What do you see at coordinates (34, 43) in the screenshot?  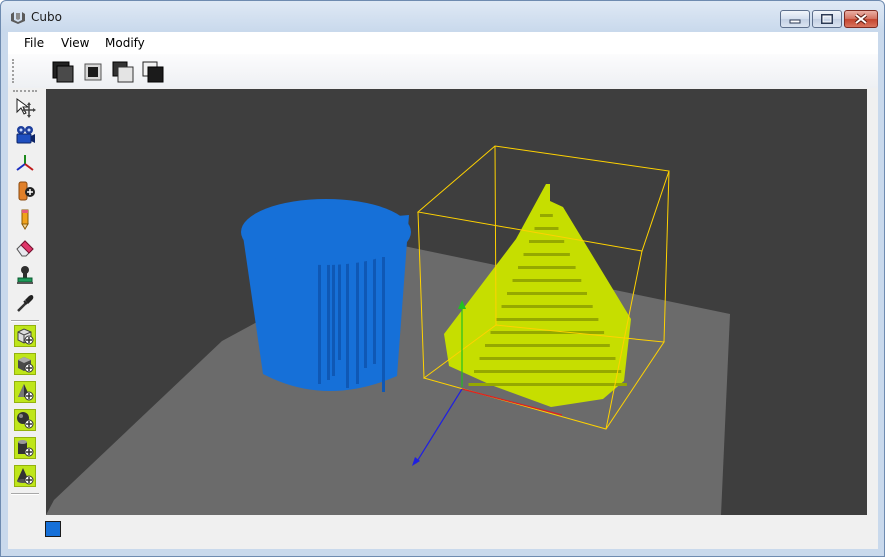 I see `menu-file: File` at bounding box center [34, 43].